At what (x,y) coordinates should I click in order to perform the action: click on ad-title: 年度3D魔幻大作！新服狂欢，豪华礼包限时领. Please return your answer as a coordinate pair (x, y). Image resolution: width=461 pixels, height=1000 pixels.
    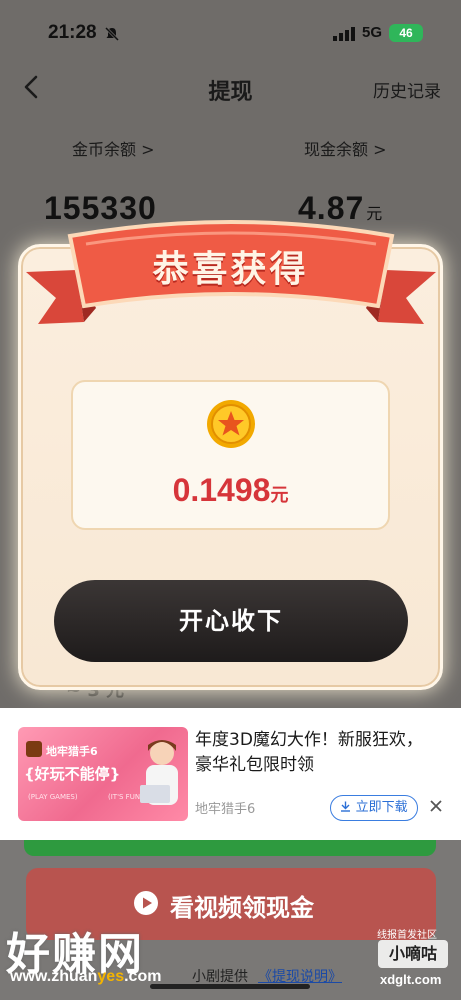
    Looking at the image, I should click on (315, 753).